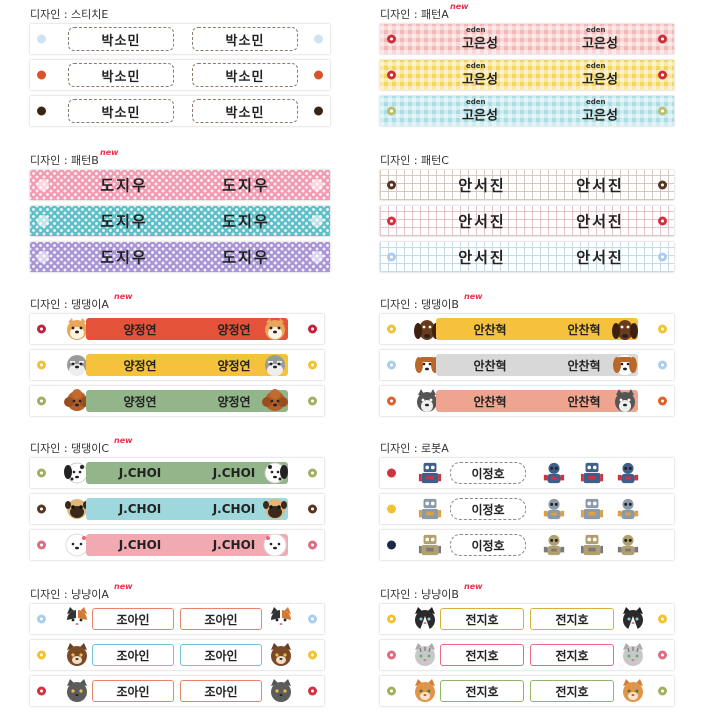 Image resolution: width=720 pixels, height=720 pixels. I want to click on poodle-face-icon, so click(275, 401).